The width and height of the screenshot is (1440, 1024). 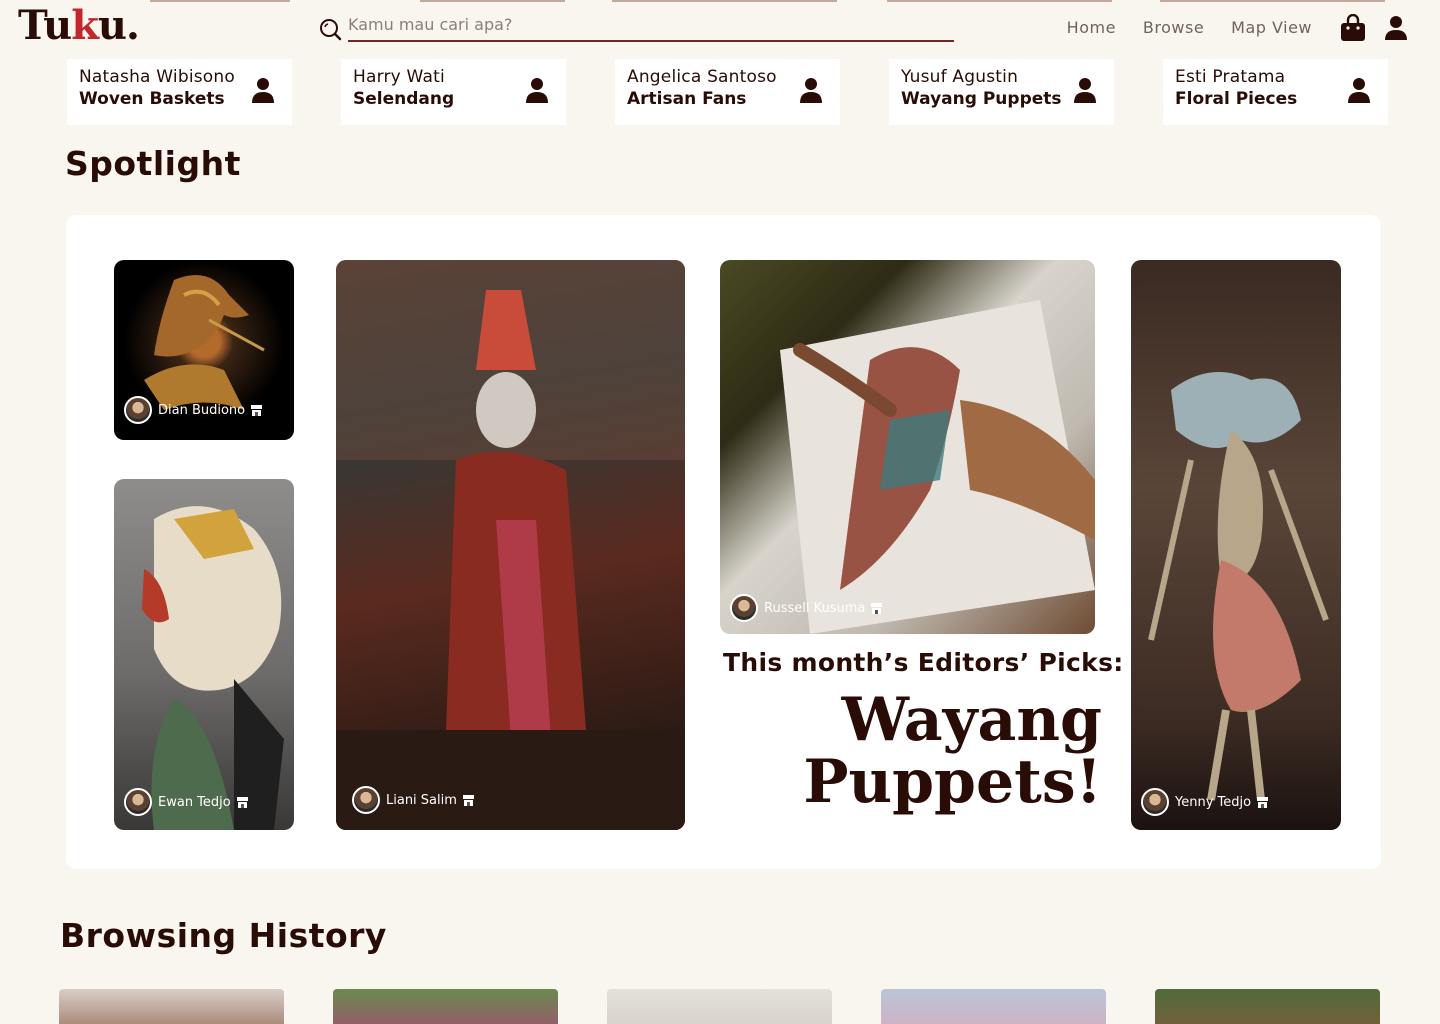 I want to click on spotlight-tile-wayang-kulit: Yenny Tedjo, so click(x=1236, y=545).